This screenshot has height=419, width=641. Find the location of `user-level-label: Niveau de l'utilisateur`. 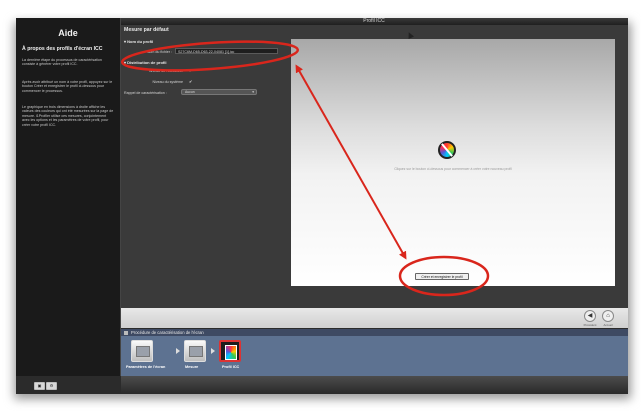

user-level-label: Niveau de l'utilisateur is located at coordinates (165, 71).